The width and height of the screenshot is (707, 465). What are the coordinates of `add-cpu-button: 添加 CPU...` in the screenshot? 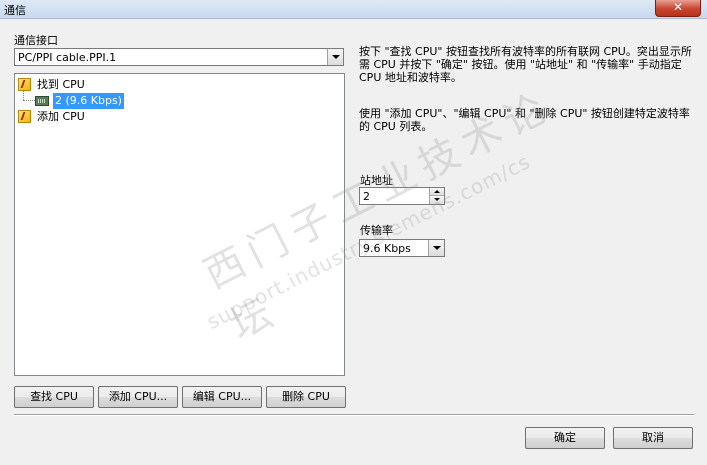 It's located at (138, 397).